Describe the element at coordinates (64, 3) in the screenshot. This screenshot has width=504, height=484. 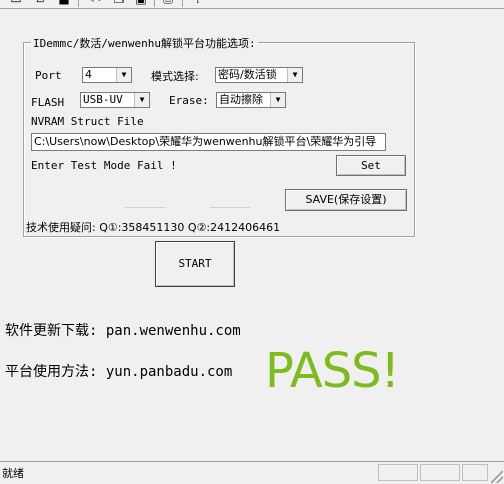
I see `save-icon: ■` at that location.